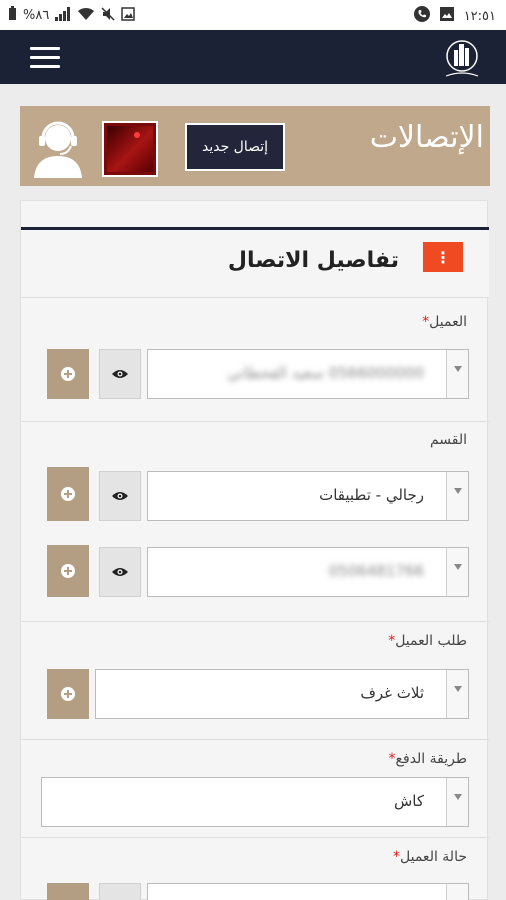 The height and width of the screenshot is (900, 506). I want to click on phone-view-button, so click(120, 572).